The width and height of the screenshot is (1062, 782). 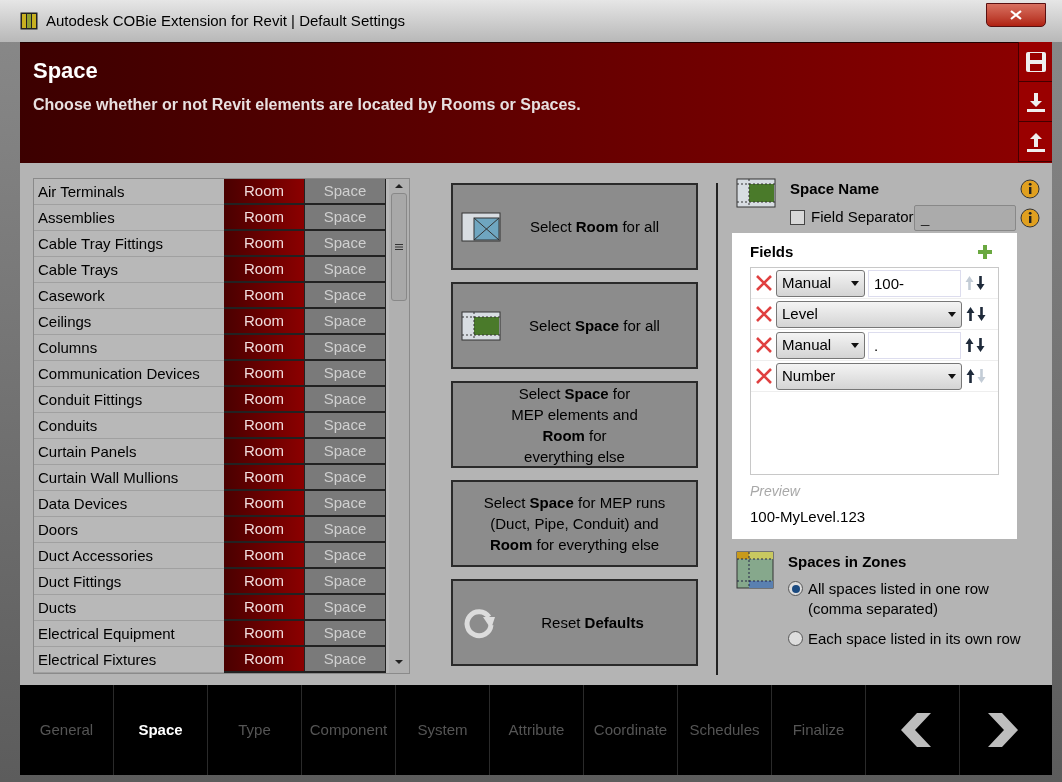 What do you see at coordinates (869, 376) in the screenshot?
I see `source-dropdown: Number` at bounding box center [869, 376].